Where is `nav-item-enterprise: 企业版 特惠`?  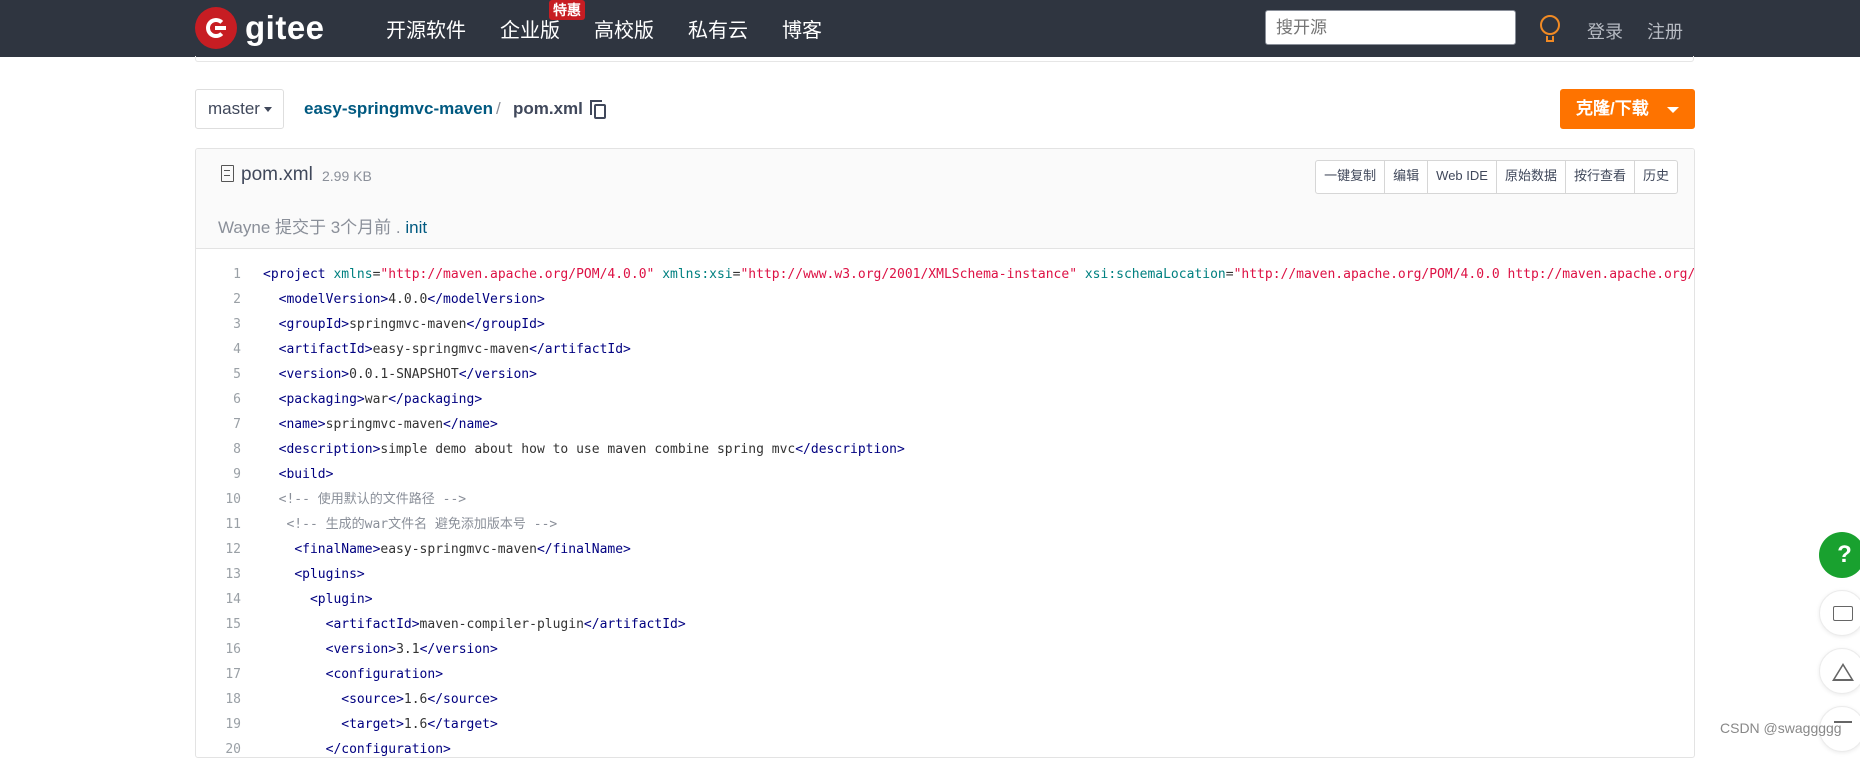
nav-item-enterprise: 企业版 特惠 is located at coordinates (542, 21).